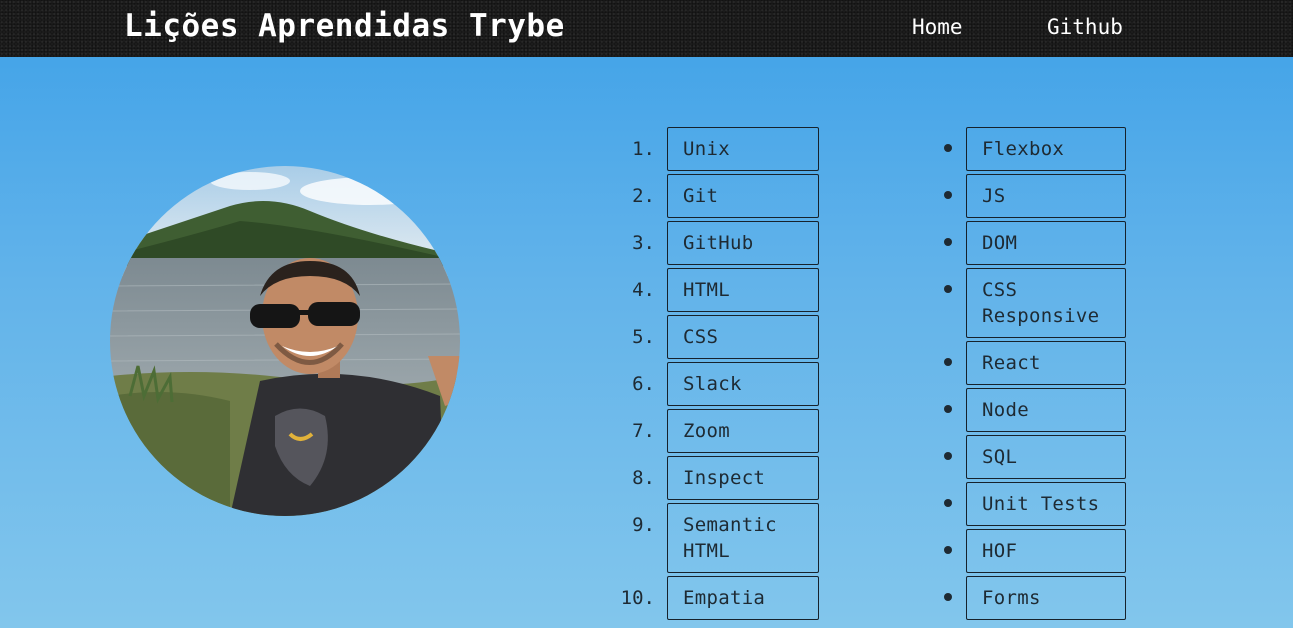 The width and height of the screenshot is (1293, 628). What do you see at coordinates (743, 243) in the screenshot?
I see `lesson-box: GitHub` at bounding box center [743, 243].